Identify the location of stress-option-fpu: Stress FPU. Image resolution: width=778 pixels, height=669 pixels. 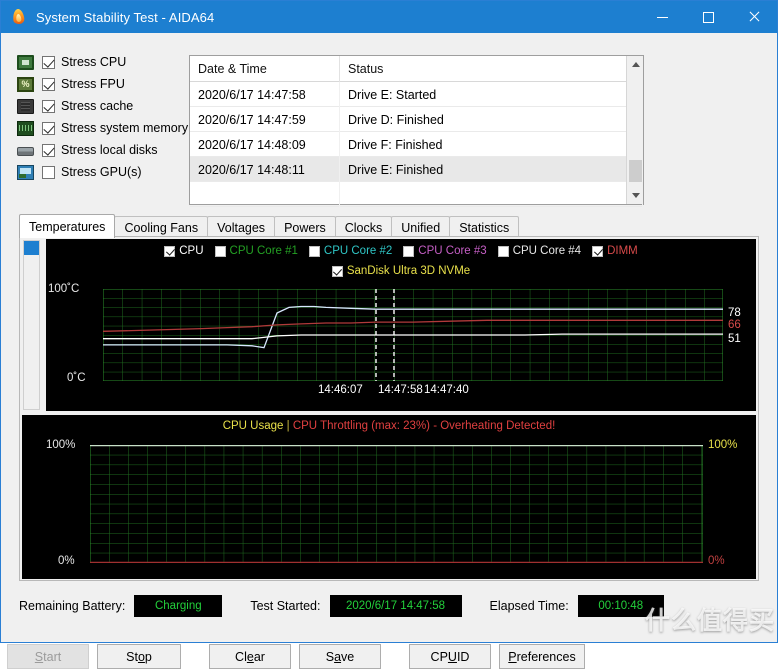
(103, 84).